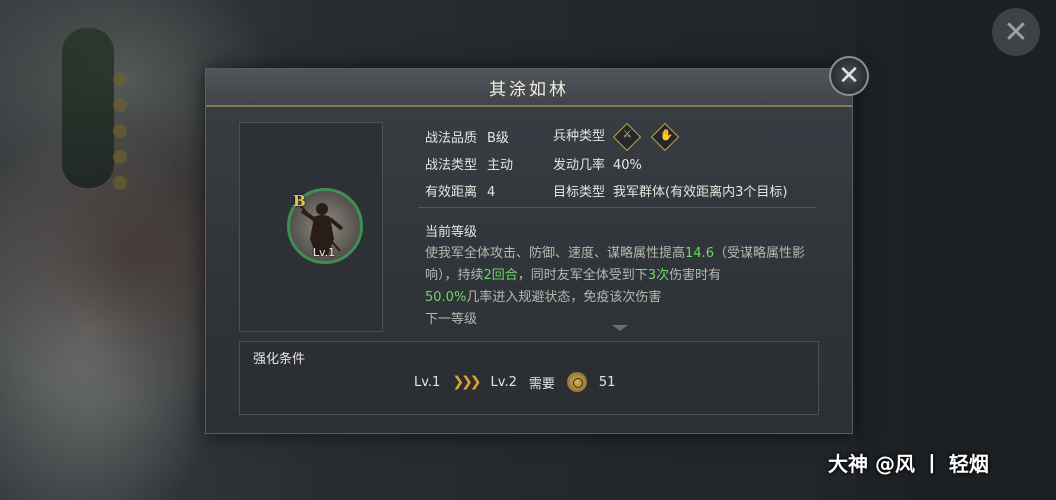  What do you see at coordinates (498, 138) in the screenshot?
I see `attr-quality-value: B级` at bounding box center [498, 138].